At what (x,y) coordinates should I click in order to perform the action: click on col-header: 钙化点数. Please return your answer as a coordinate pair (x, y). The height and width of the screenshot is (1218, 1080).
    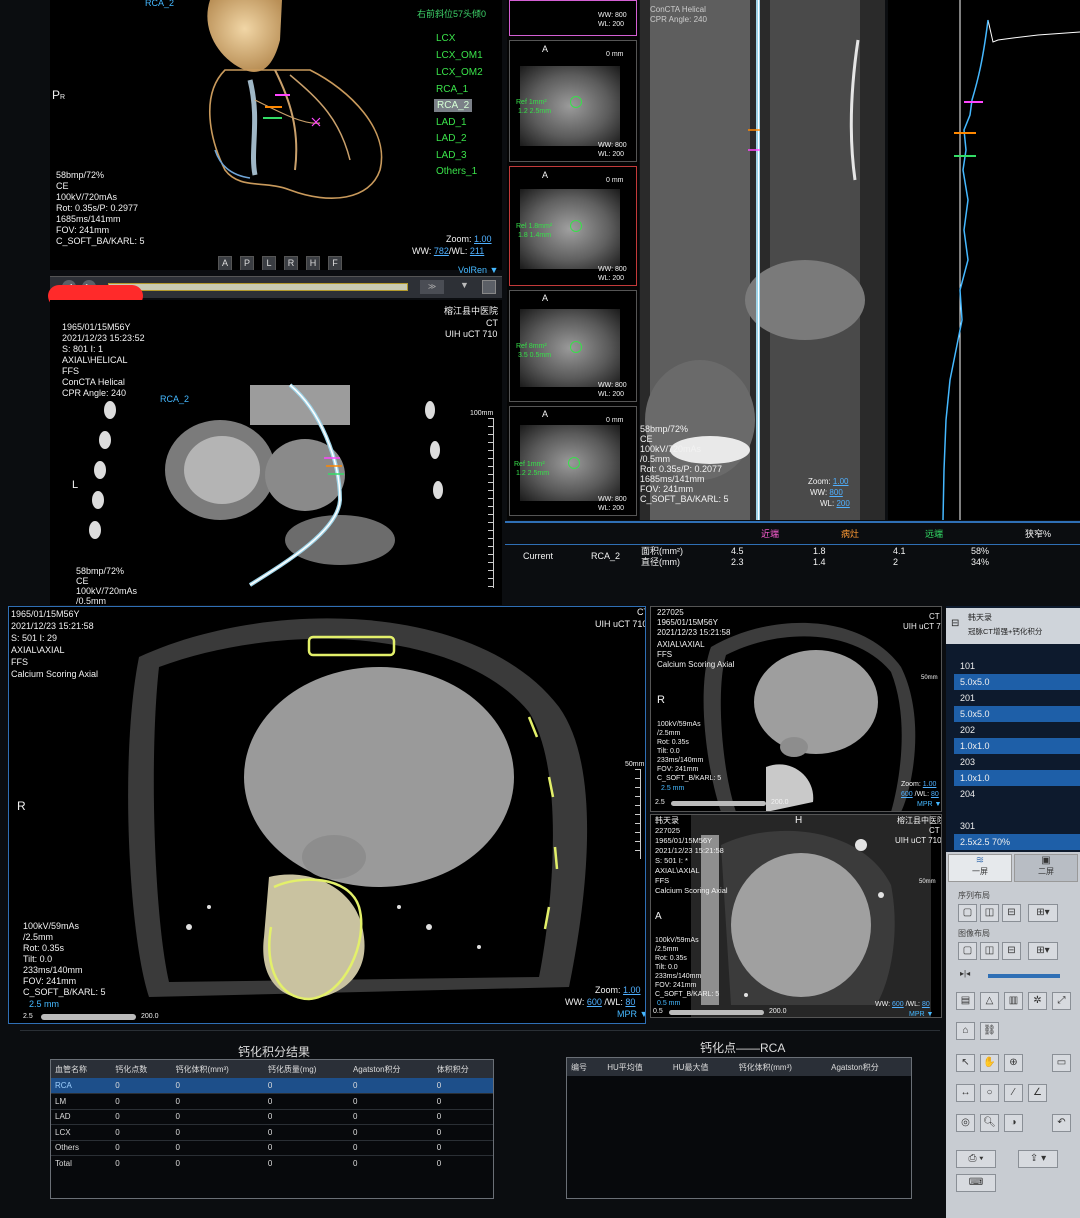
    Looking at the image, I should click on (141, 1069).